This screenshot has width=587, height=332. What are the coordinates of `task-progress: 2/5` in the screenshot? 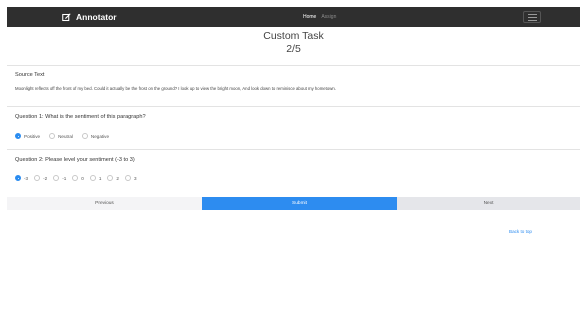 It's located at (293, 49).